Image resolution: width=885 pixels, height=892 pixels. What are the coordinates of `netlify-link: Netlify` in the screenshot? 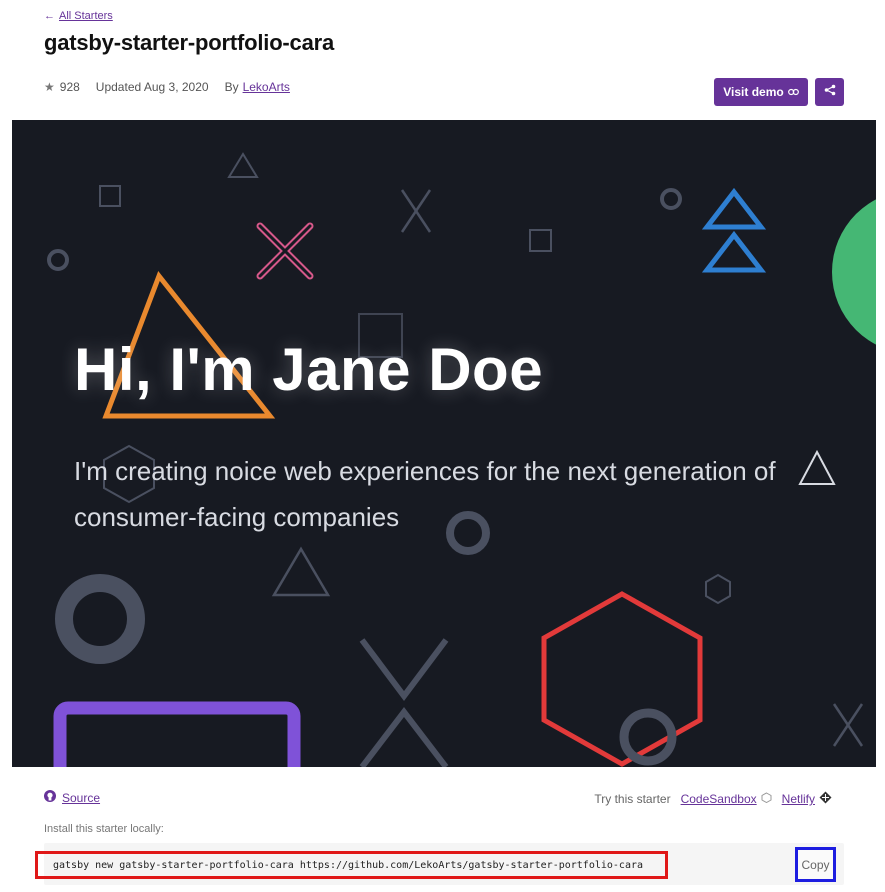 It's located at (807, 799).